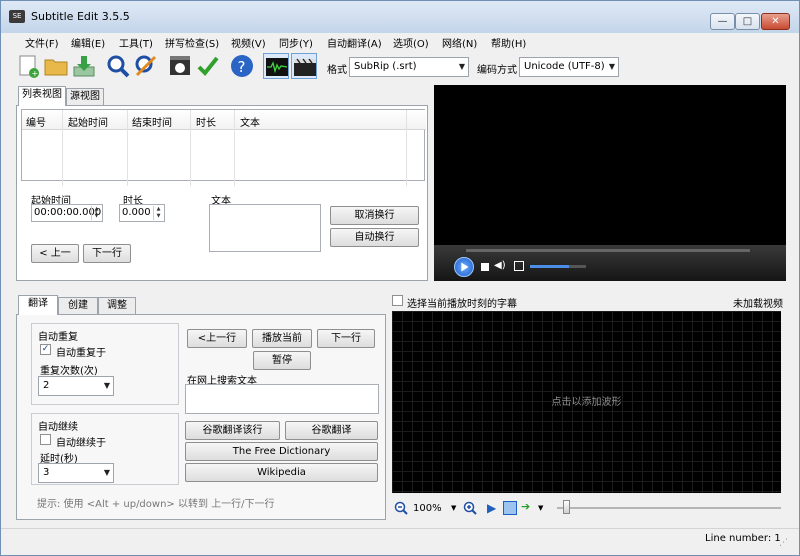 The height and width of the screenshot is (556, 800). I want to click on zoom-in-icon, so click(470, 509).